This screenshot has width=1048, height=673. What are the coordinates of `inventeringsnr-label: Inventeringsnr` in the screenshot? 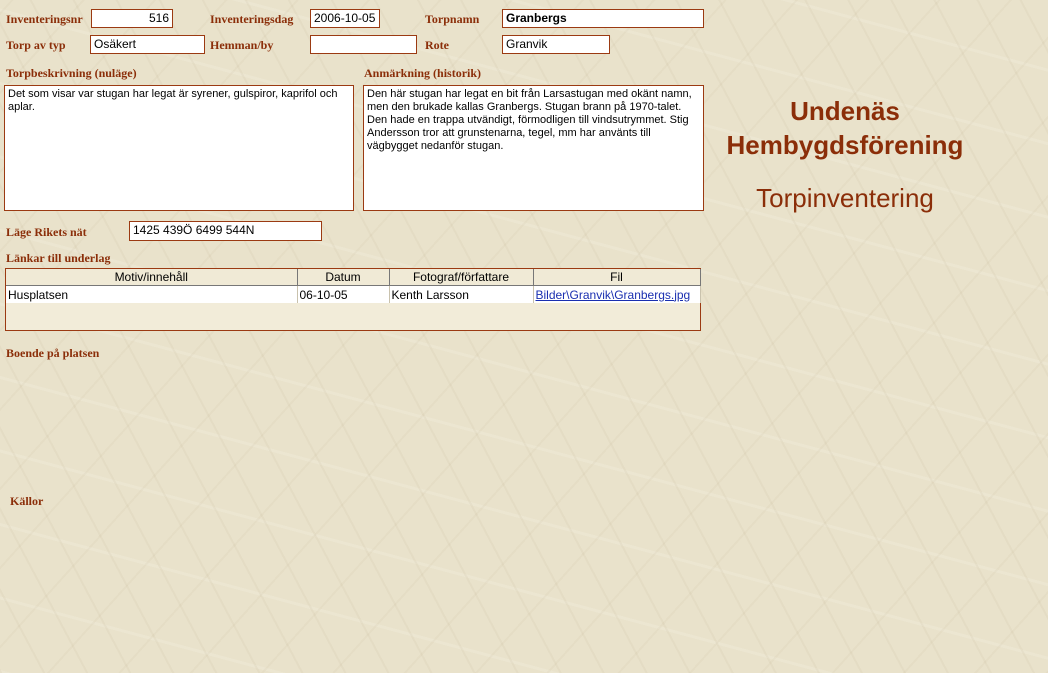 It's located at (44, 19).